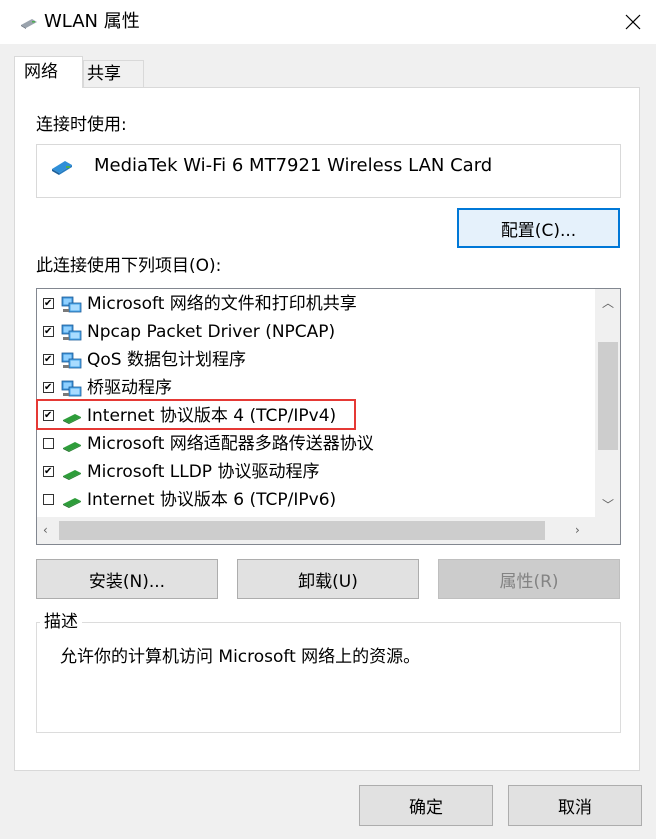 This screenshot has height=839, width=656. Describe the element at coordinates (240, 657) in the screenshot. I see `description-text: 允许你的计算机访问 Microsoft 网络上的资源。` at that location.